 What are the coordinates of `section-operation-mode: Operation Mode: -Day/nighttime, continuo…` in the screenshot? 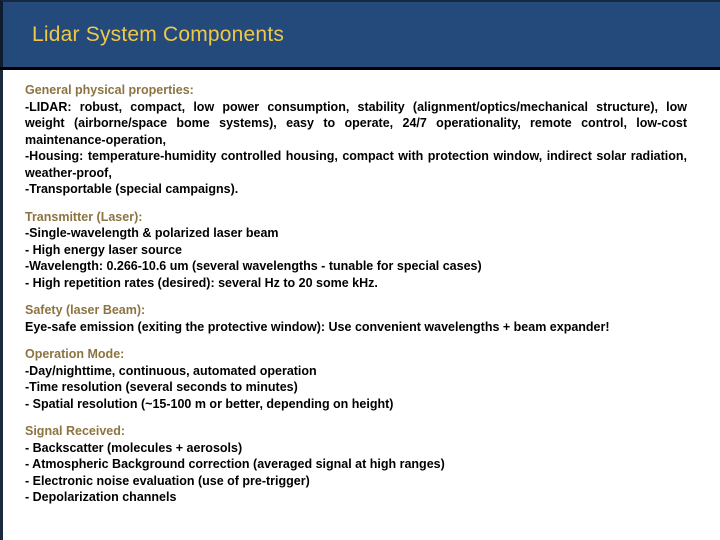 It's located at (356, 379).